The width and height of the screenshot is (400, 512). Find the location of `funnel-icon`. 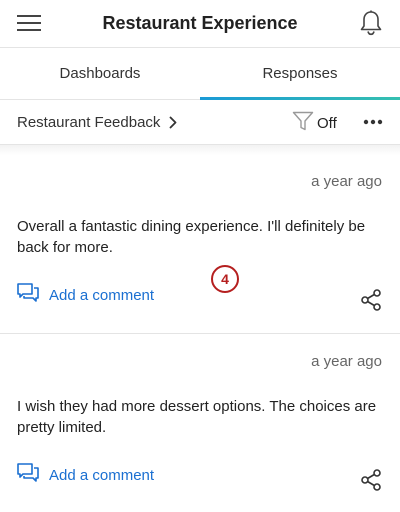

funnel-icon is located at coordinates (303, 123).